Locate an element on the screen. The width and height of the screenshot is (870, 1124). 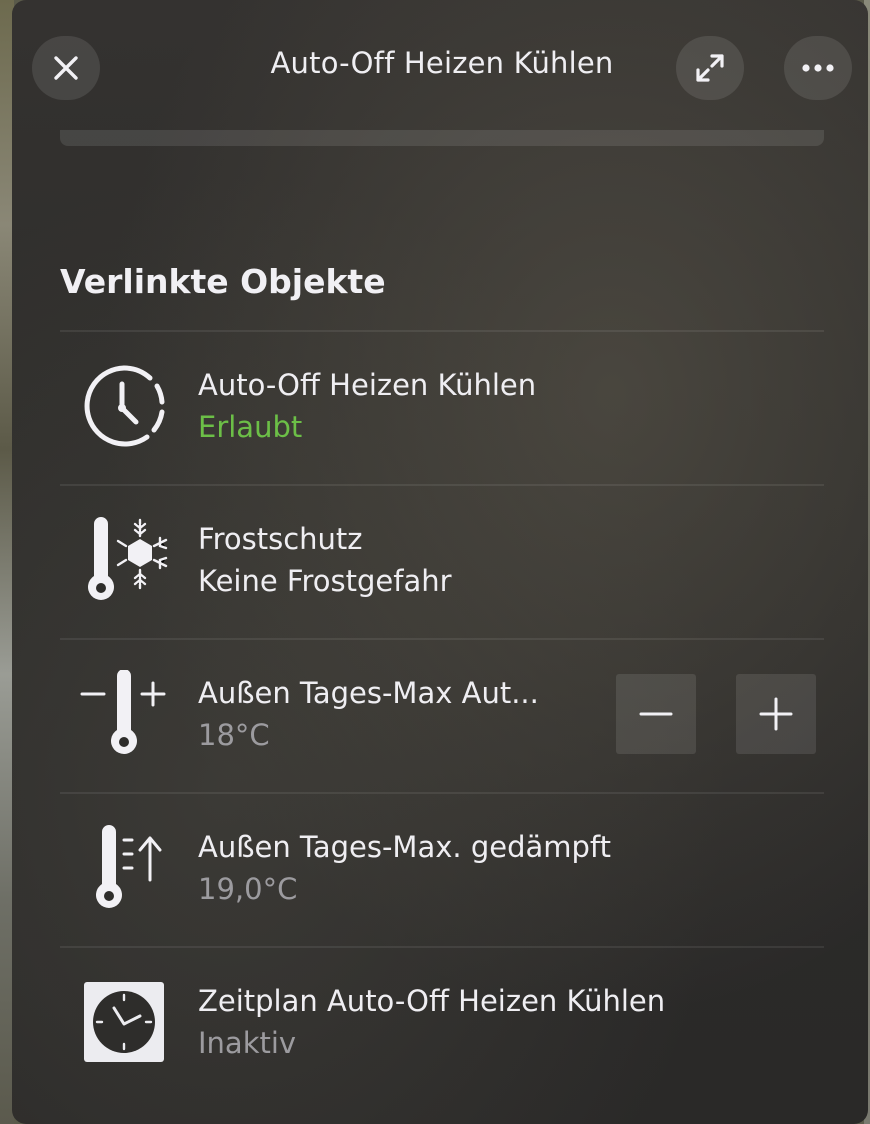
decrease-button is located at coordinates (656, 714).